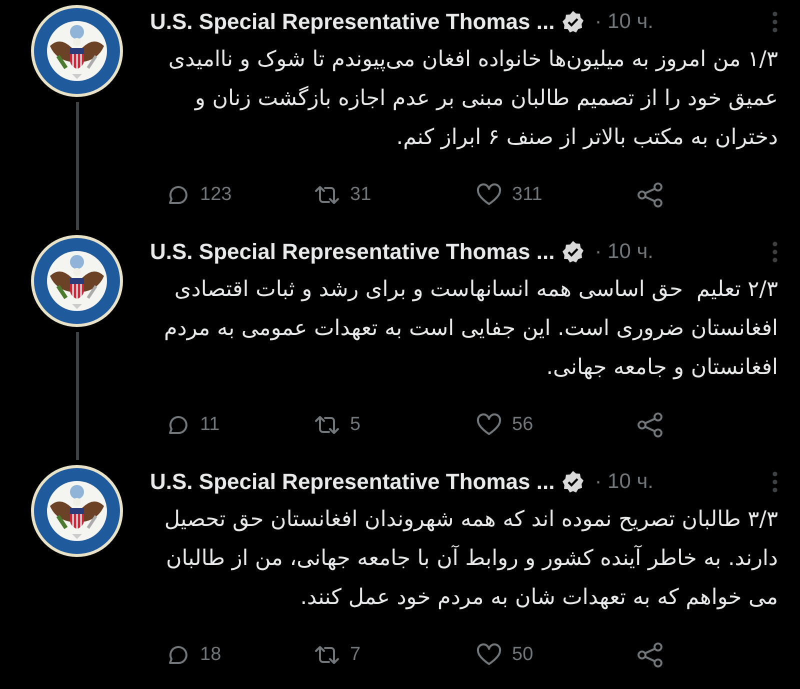 Image resolution: width=800 pixels, height=689 pixels. What do you see at coordinates (472, 99) in the screenshot?
I see `tweet-text: ۱/۳ من امروز به میلیون‌ها خانواده افغان می‌پیوندم تا شوک و ناامیدی عمیق خود را از تصمیم طالبان مبنی بر عدم اجازه بازگشت زنان و دختران به مکتب بالاتر از صنف ۶ ابراز کنم.` at bounding box center [472, 99].